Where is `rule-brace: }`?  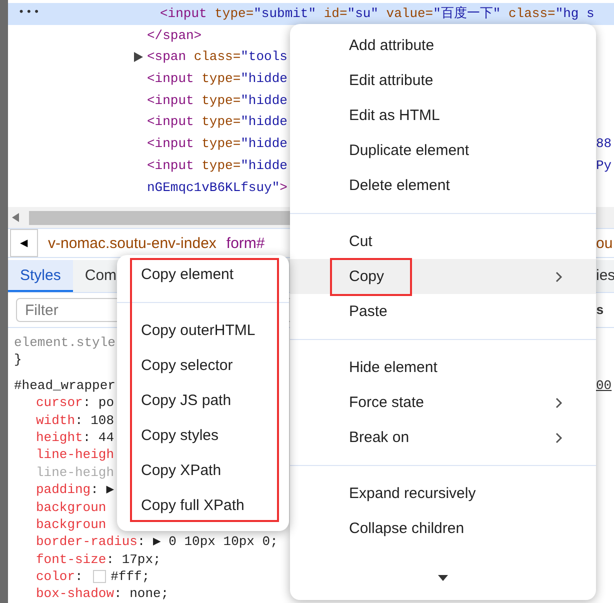 rule-brace: } is located at coordinates (18, 360).